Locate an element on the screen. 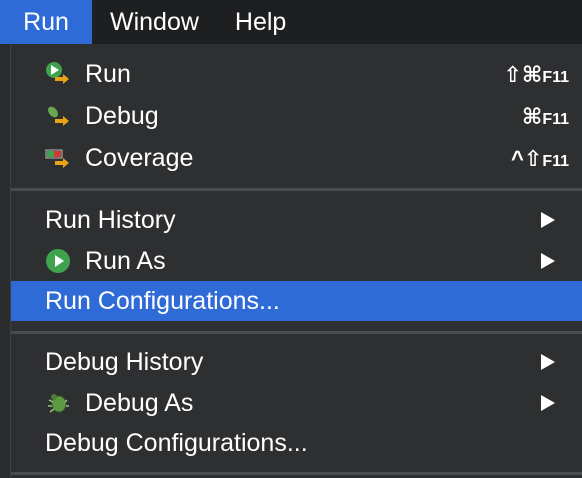  menu-item-label: Debug As is located at coordinates (139, 403).